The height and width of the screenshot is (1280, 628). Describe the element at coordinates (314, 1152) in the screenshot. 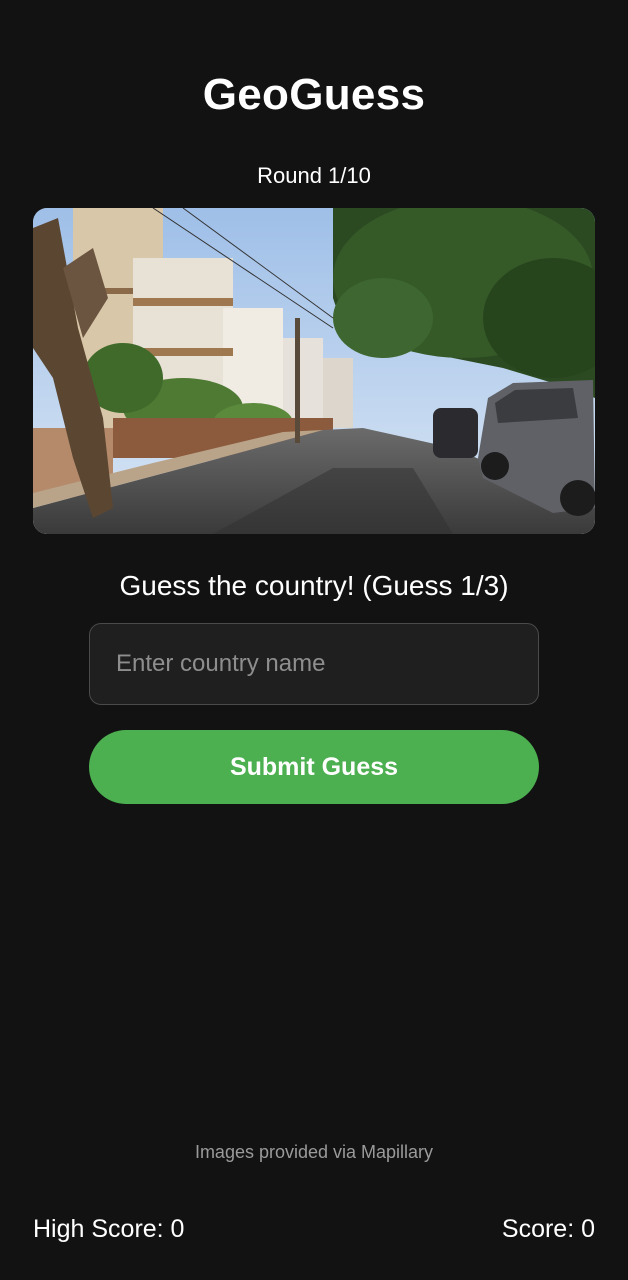

I see `image-attribution: Images provided via Mapillary` at that location.